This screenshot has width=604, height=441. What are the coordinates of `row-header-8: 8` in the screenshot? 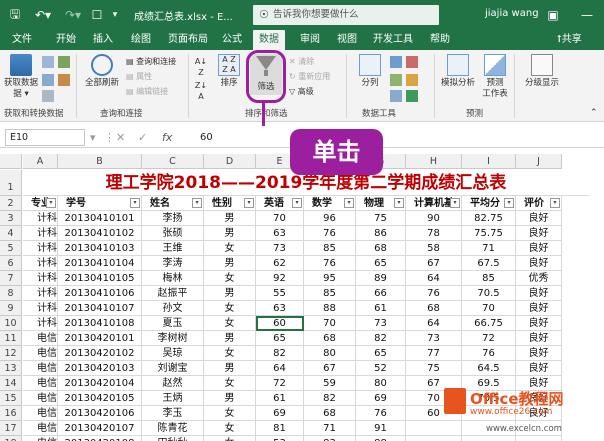 It's located at (11, 293).